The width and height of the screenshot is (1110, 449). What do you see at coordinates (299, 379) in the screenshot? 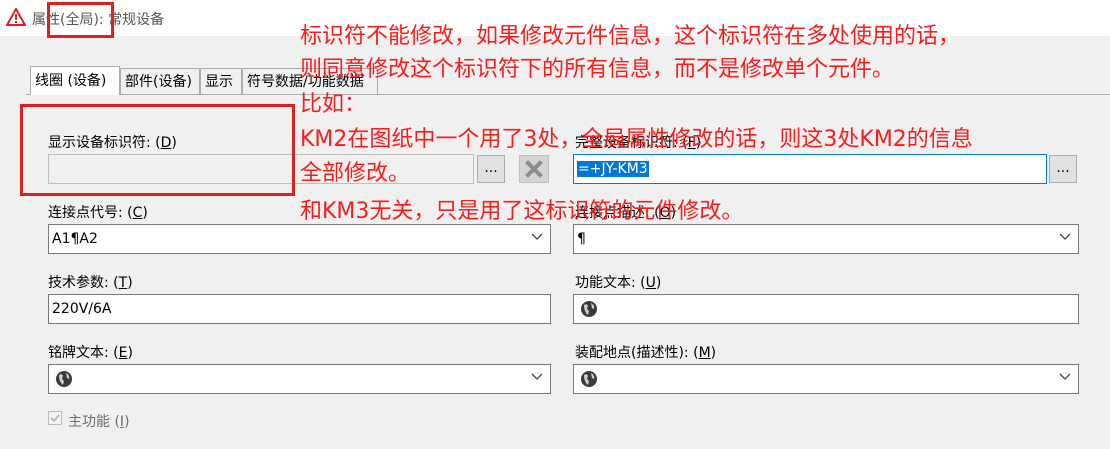
I see `nameplate-text-select` at bounding box center [299, 379].